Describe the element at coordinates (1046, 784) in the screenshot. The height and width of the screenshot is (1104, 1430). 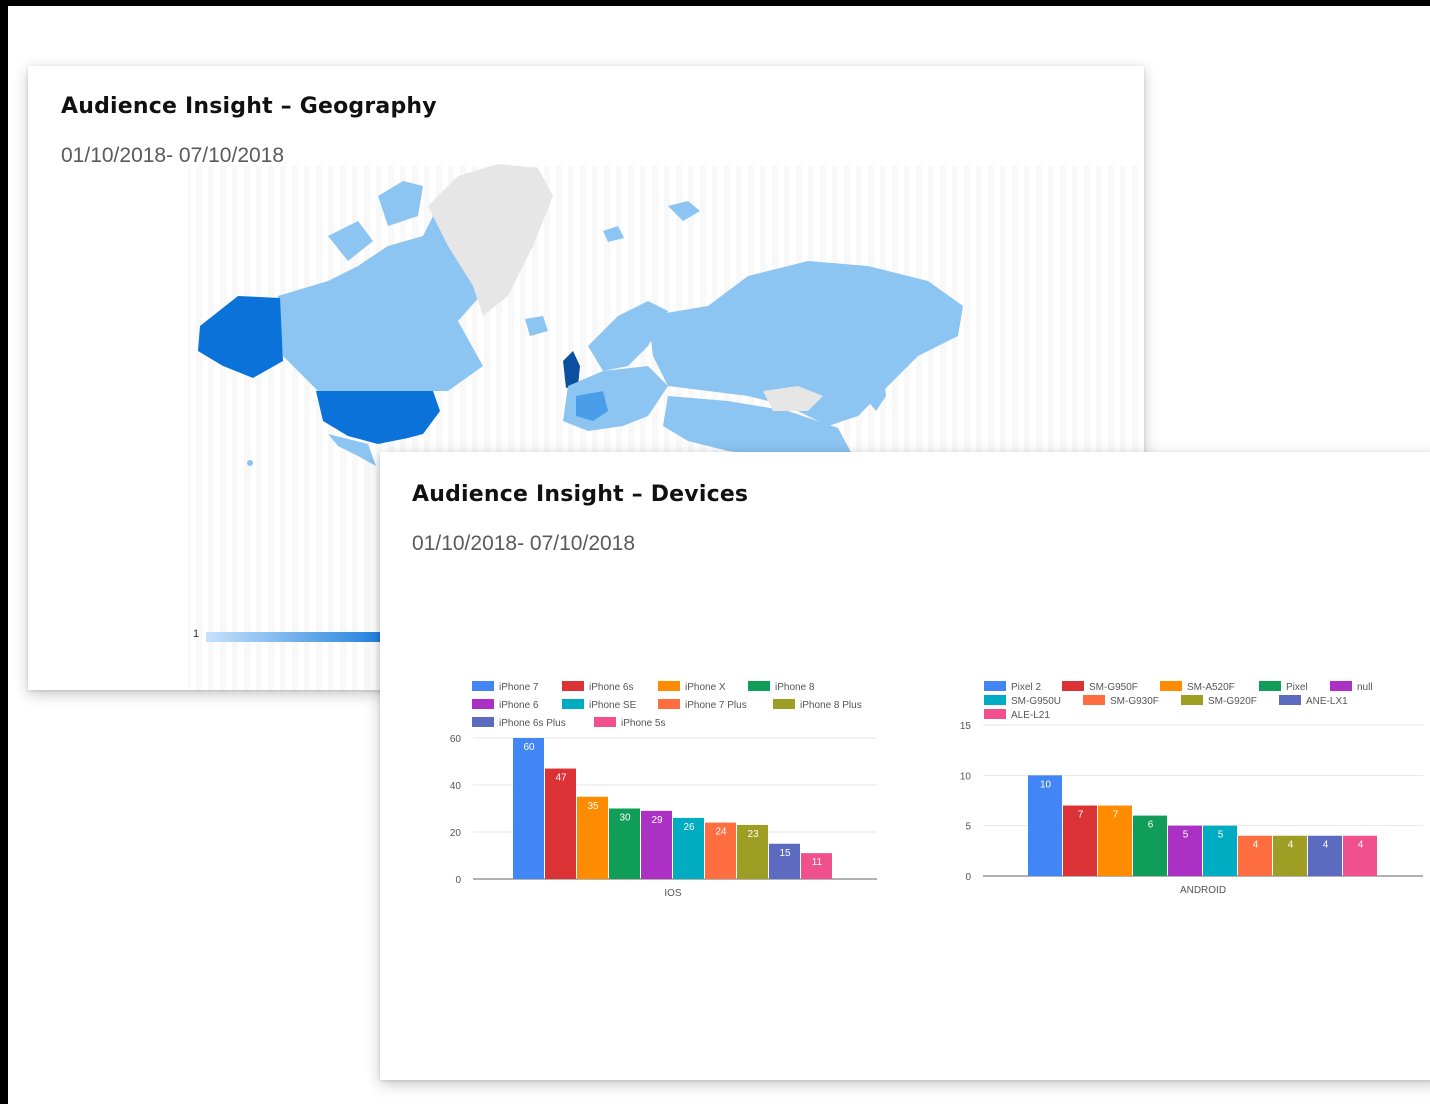
I see `bar-value-label: 10` at that location.